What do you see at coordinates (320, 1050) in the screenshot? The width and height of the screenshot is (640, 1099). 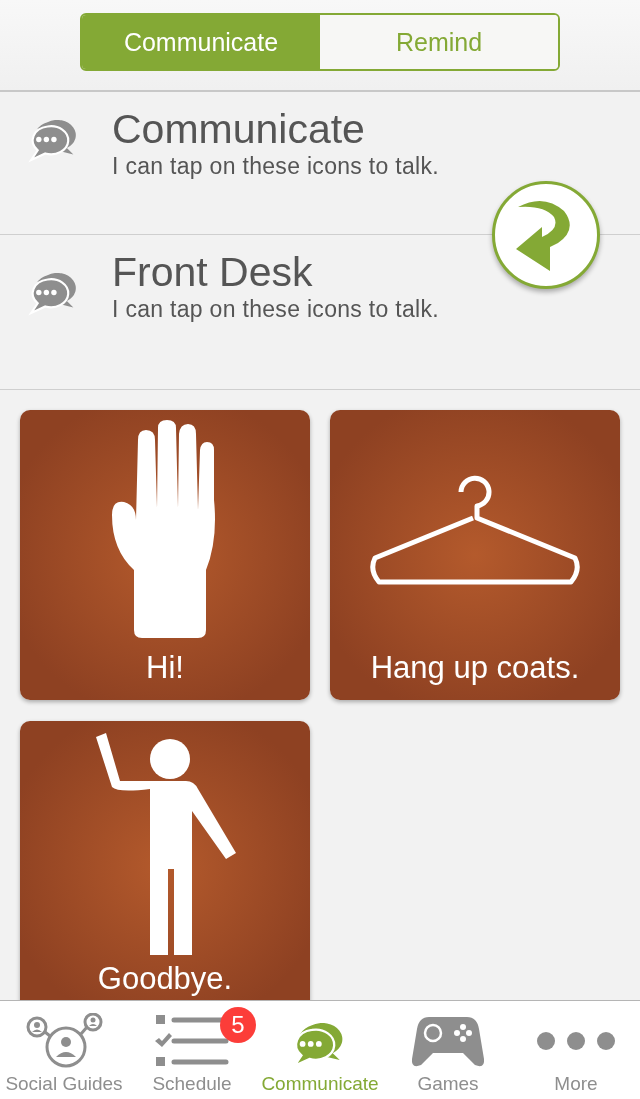 I see `tab-bar-item: Communicate` at bounding box center [320, 1050].